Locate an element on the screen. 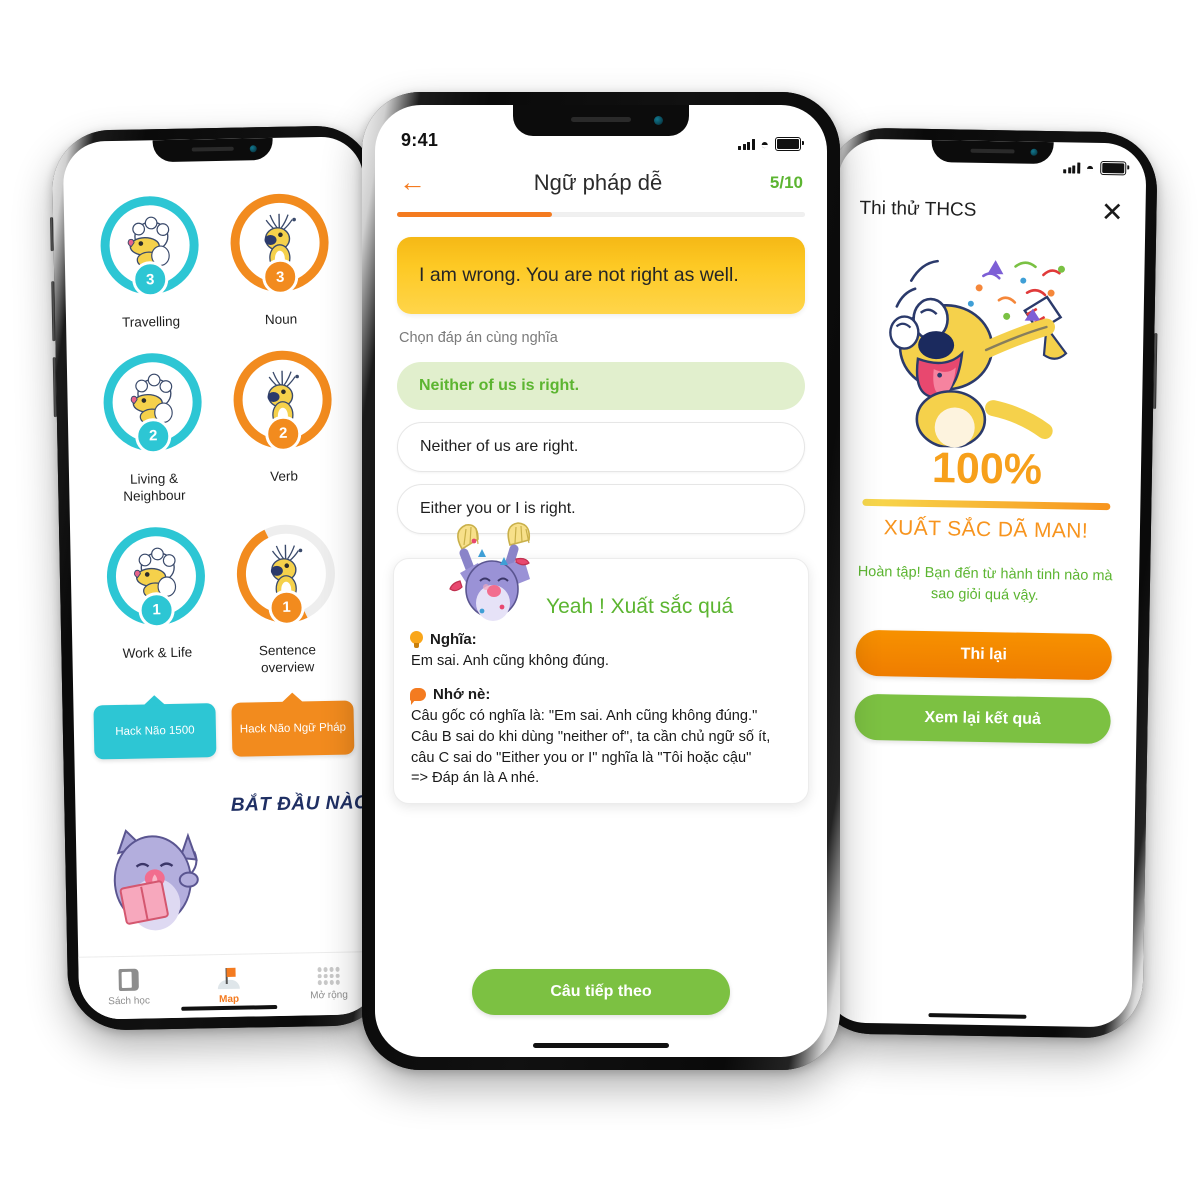 The width and height of the screenshot is (1200, 1200). question-counter: 5/10 is located at coordinates (786, 182).